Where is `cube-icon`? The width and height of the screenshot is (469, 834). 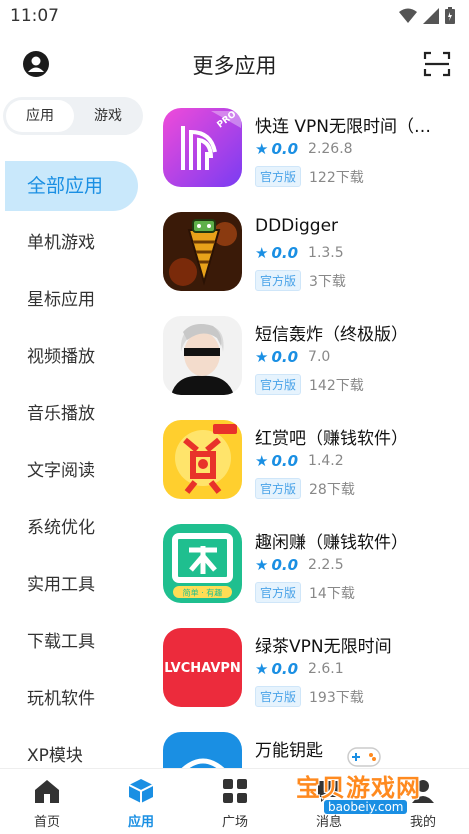
cube-icon is located at coordinates (141, 791).